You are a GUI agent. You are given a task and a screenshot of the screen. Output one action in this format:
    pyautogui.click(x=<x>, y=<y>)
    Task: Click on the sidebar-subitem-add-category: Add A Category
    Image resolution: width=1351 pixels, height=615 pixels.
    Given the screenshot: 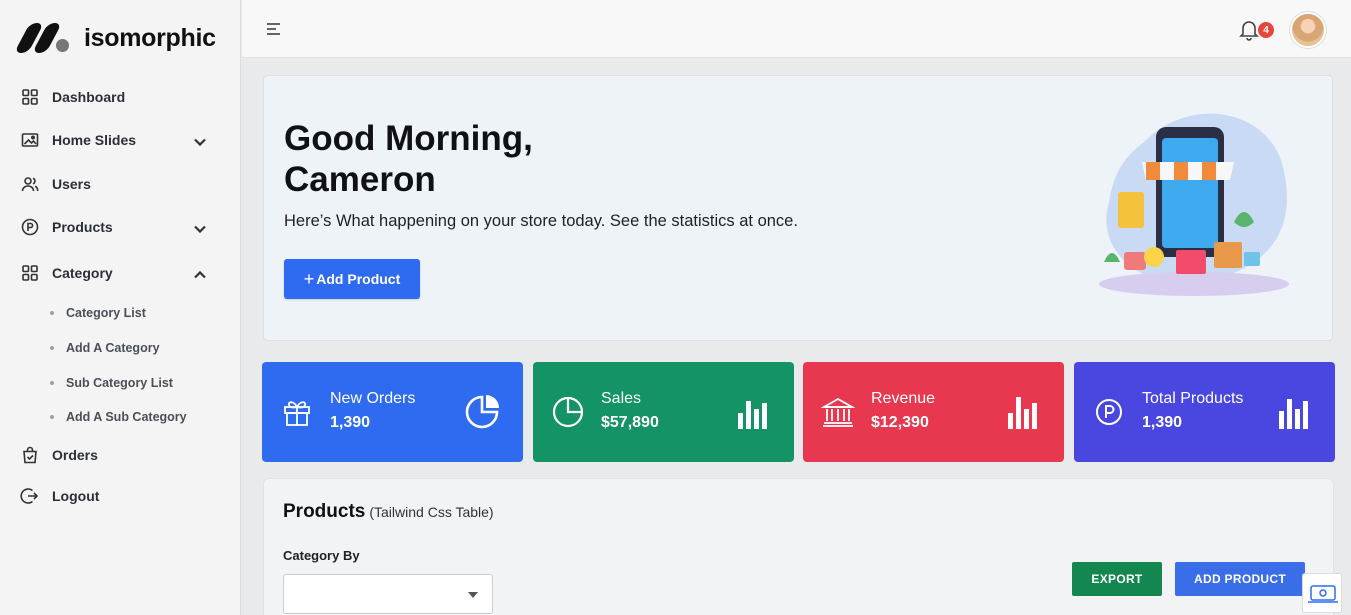 What is the action you would take?
    pyautogui.click(x=105, y=348)
    